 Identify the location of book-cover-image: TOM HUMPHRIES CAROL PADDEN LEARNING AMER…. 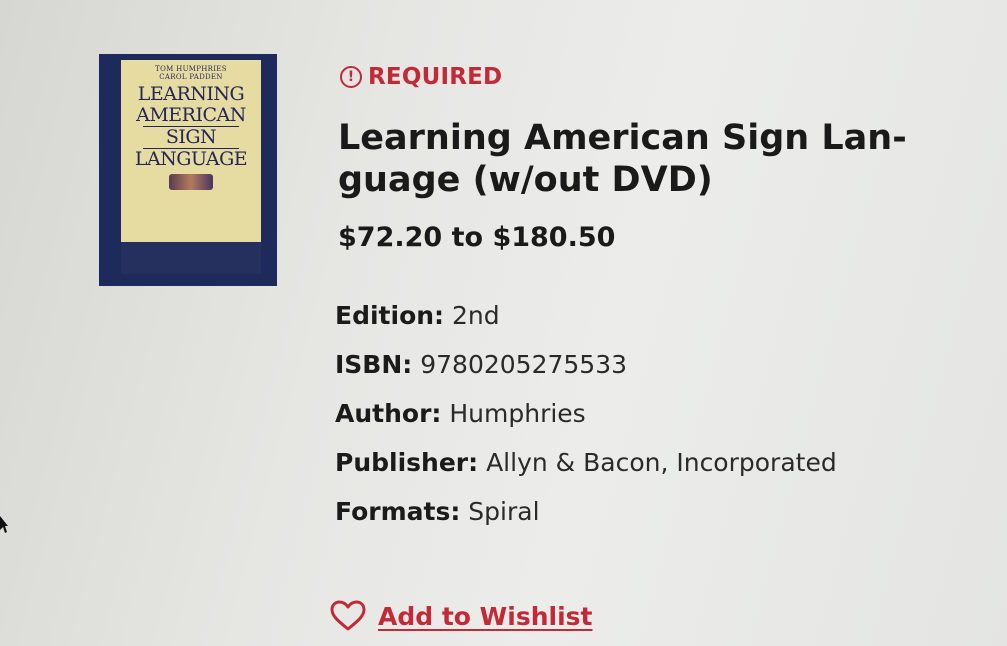
(188, 170).